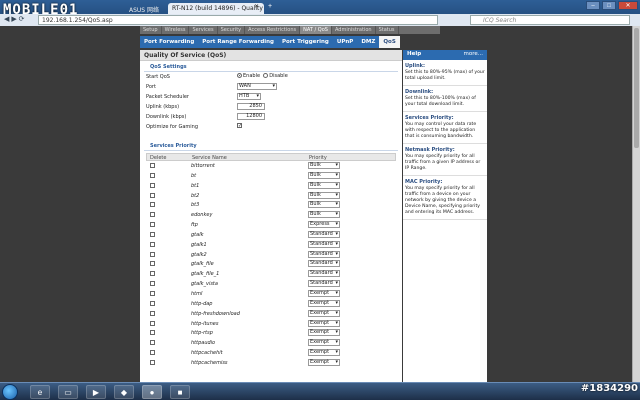  What do you see at coordinates (278, 76) in the screenshot?
I see `disable-label: Disable` at bounding box center [278, 76].